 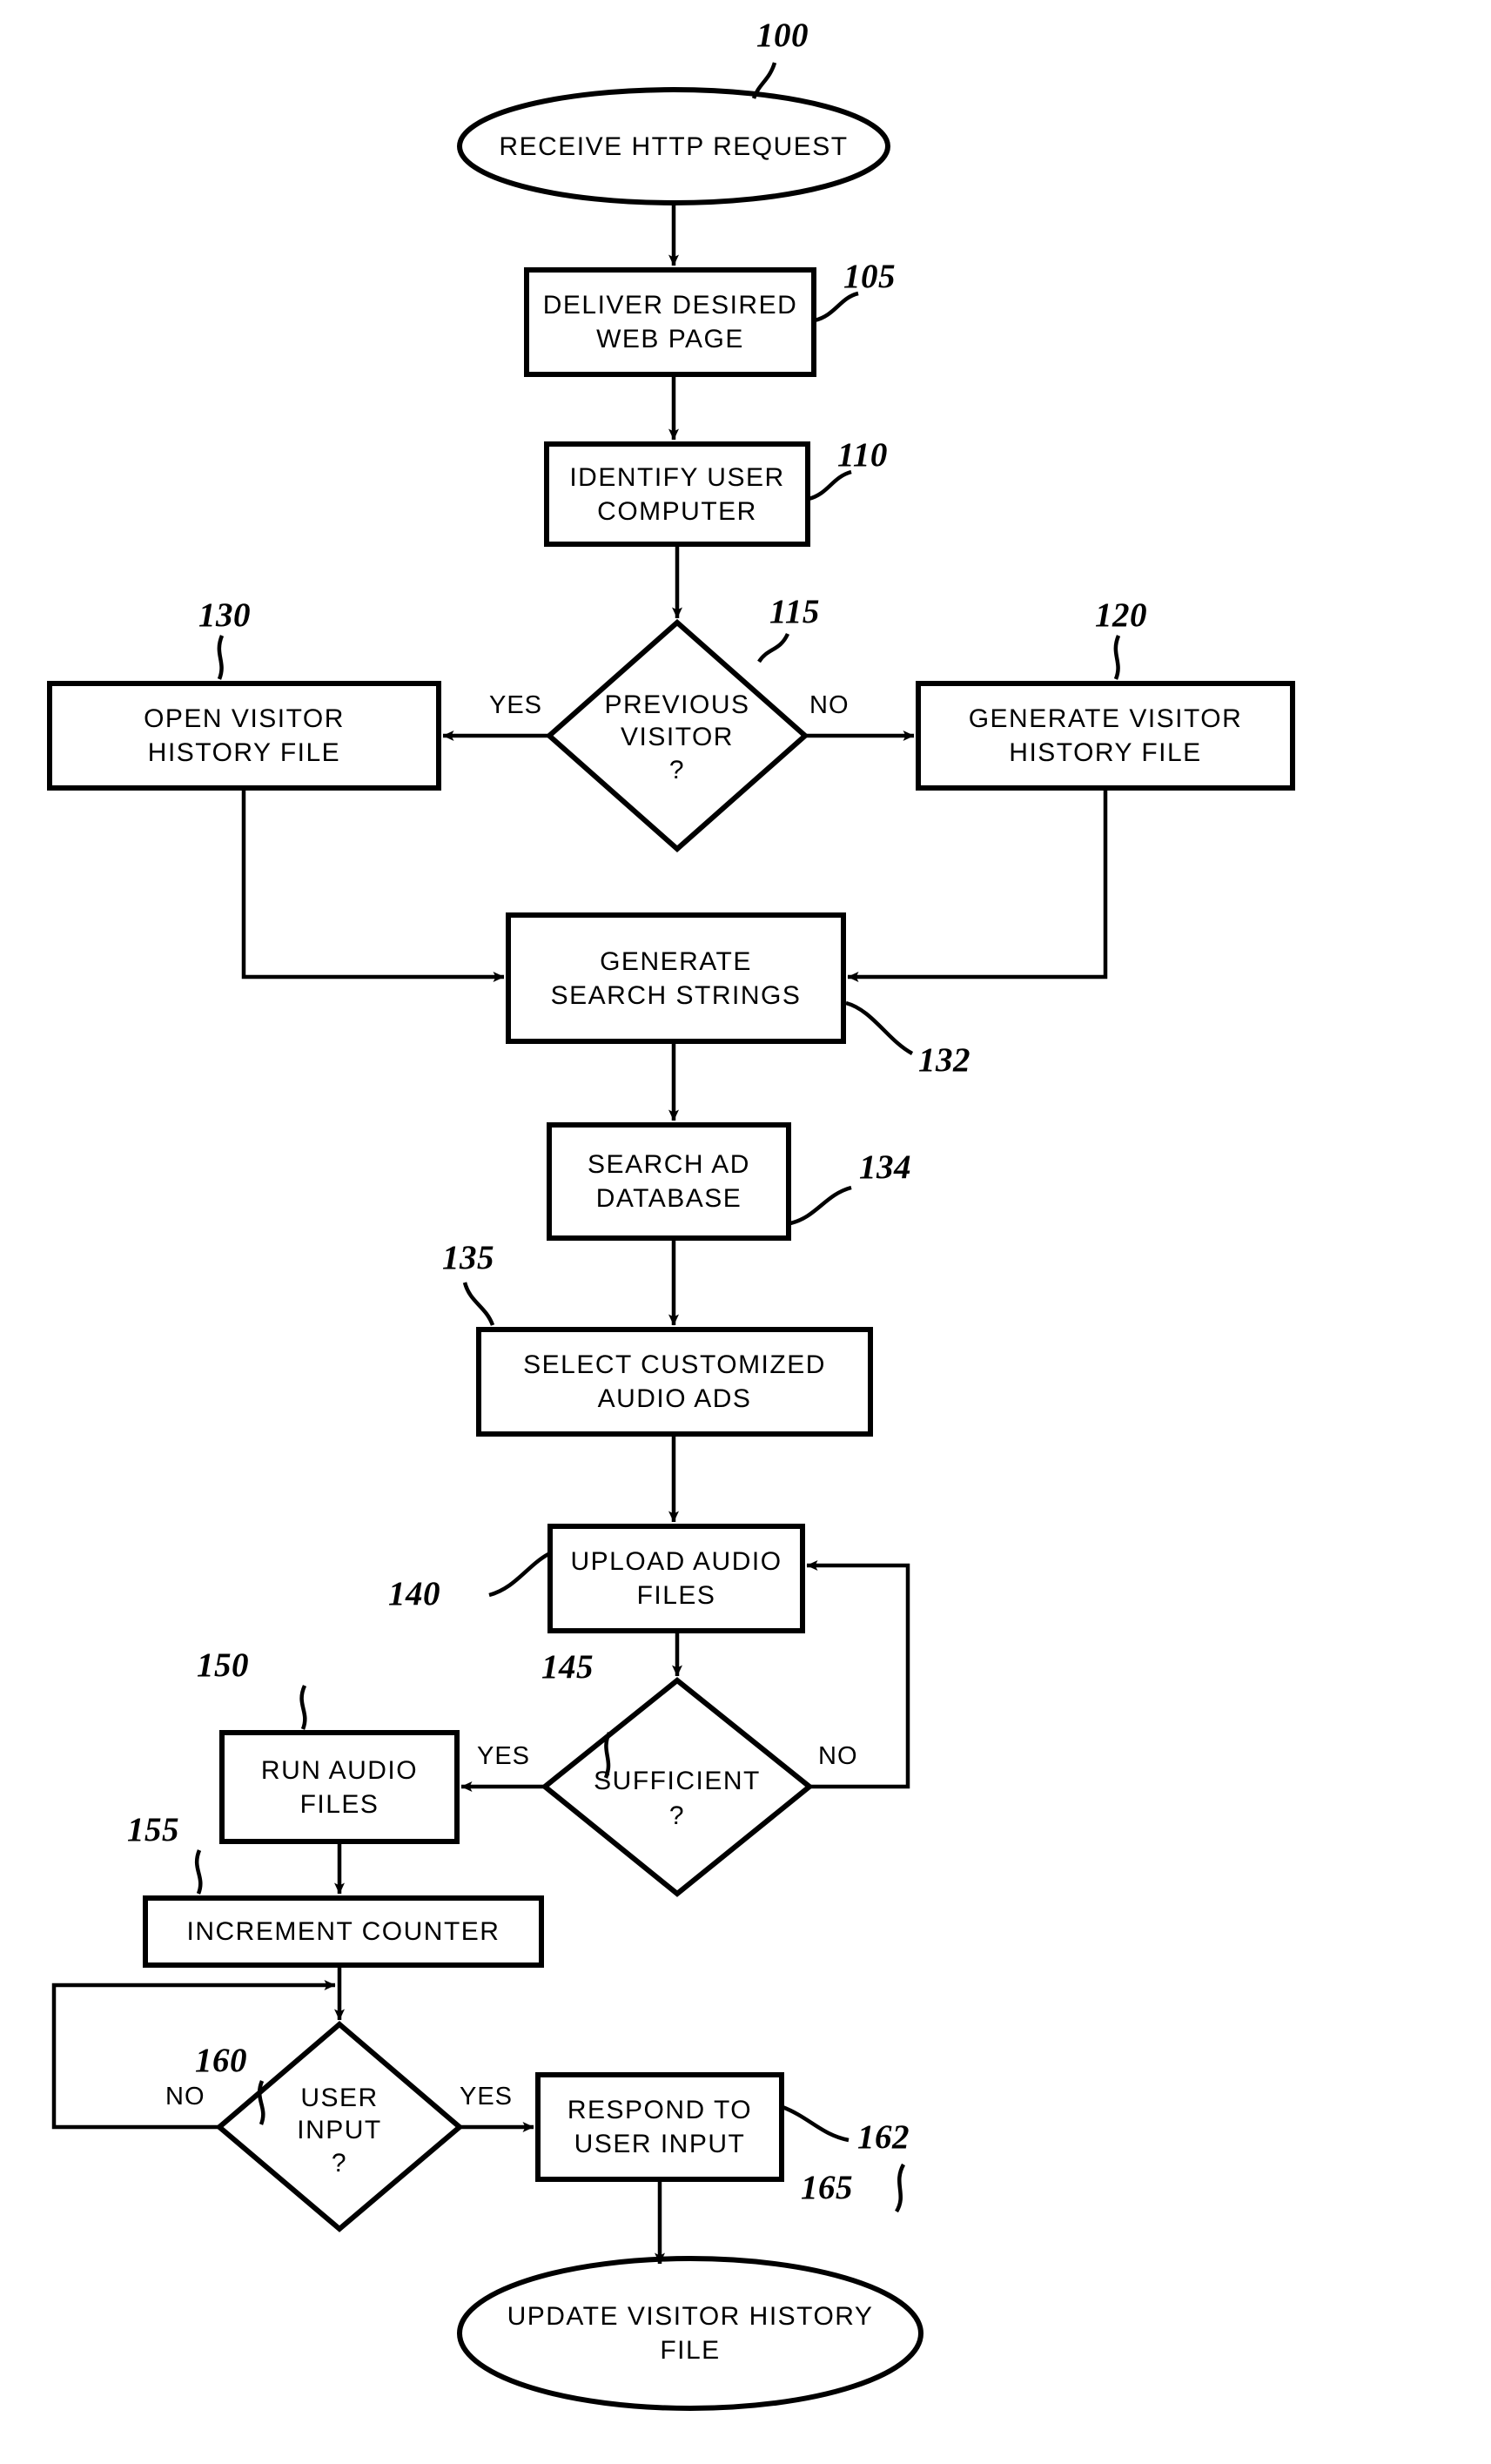 What do you see at coordinates (677, 494) in the screenshot?
I see `shape-identify-user-computer` at bounding box center [677, 494].